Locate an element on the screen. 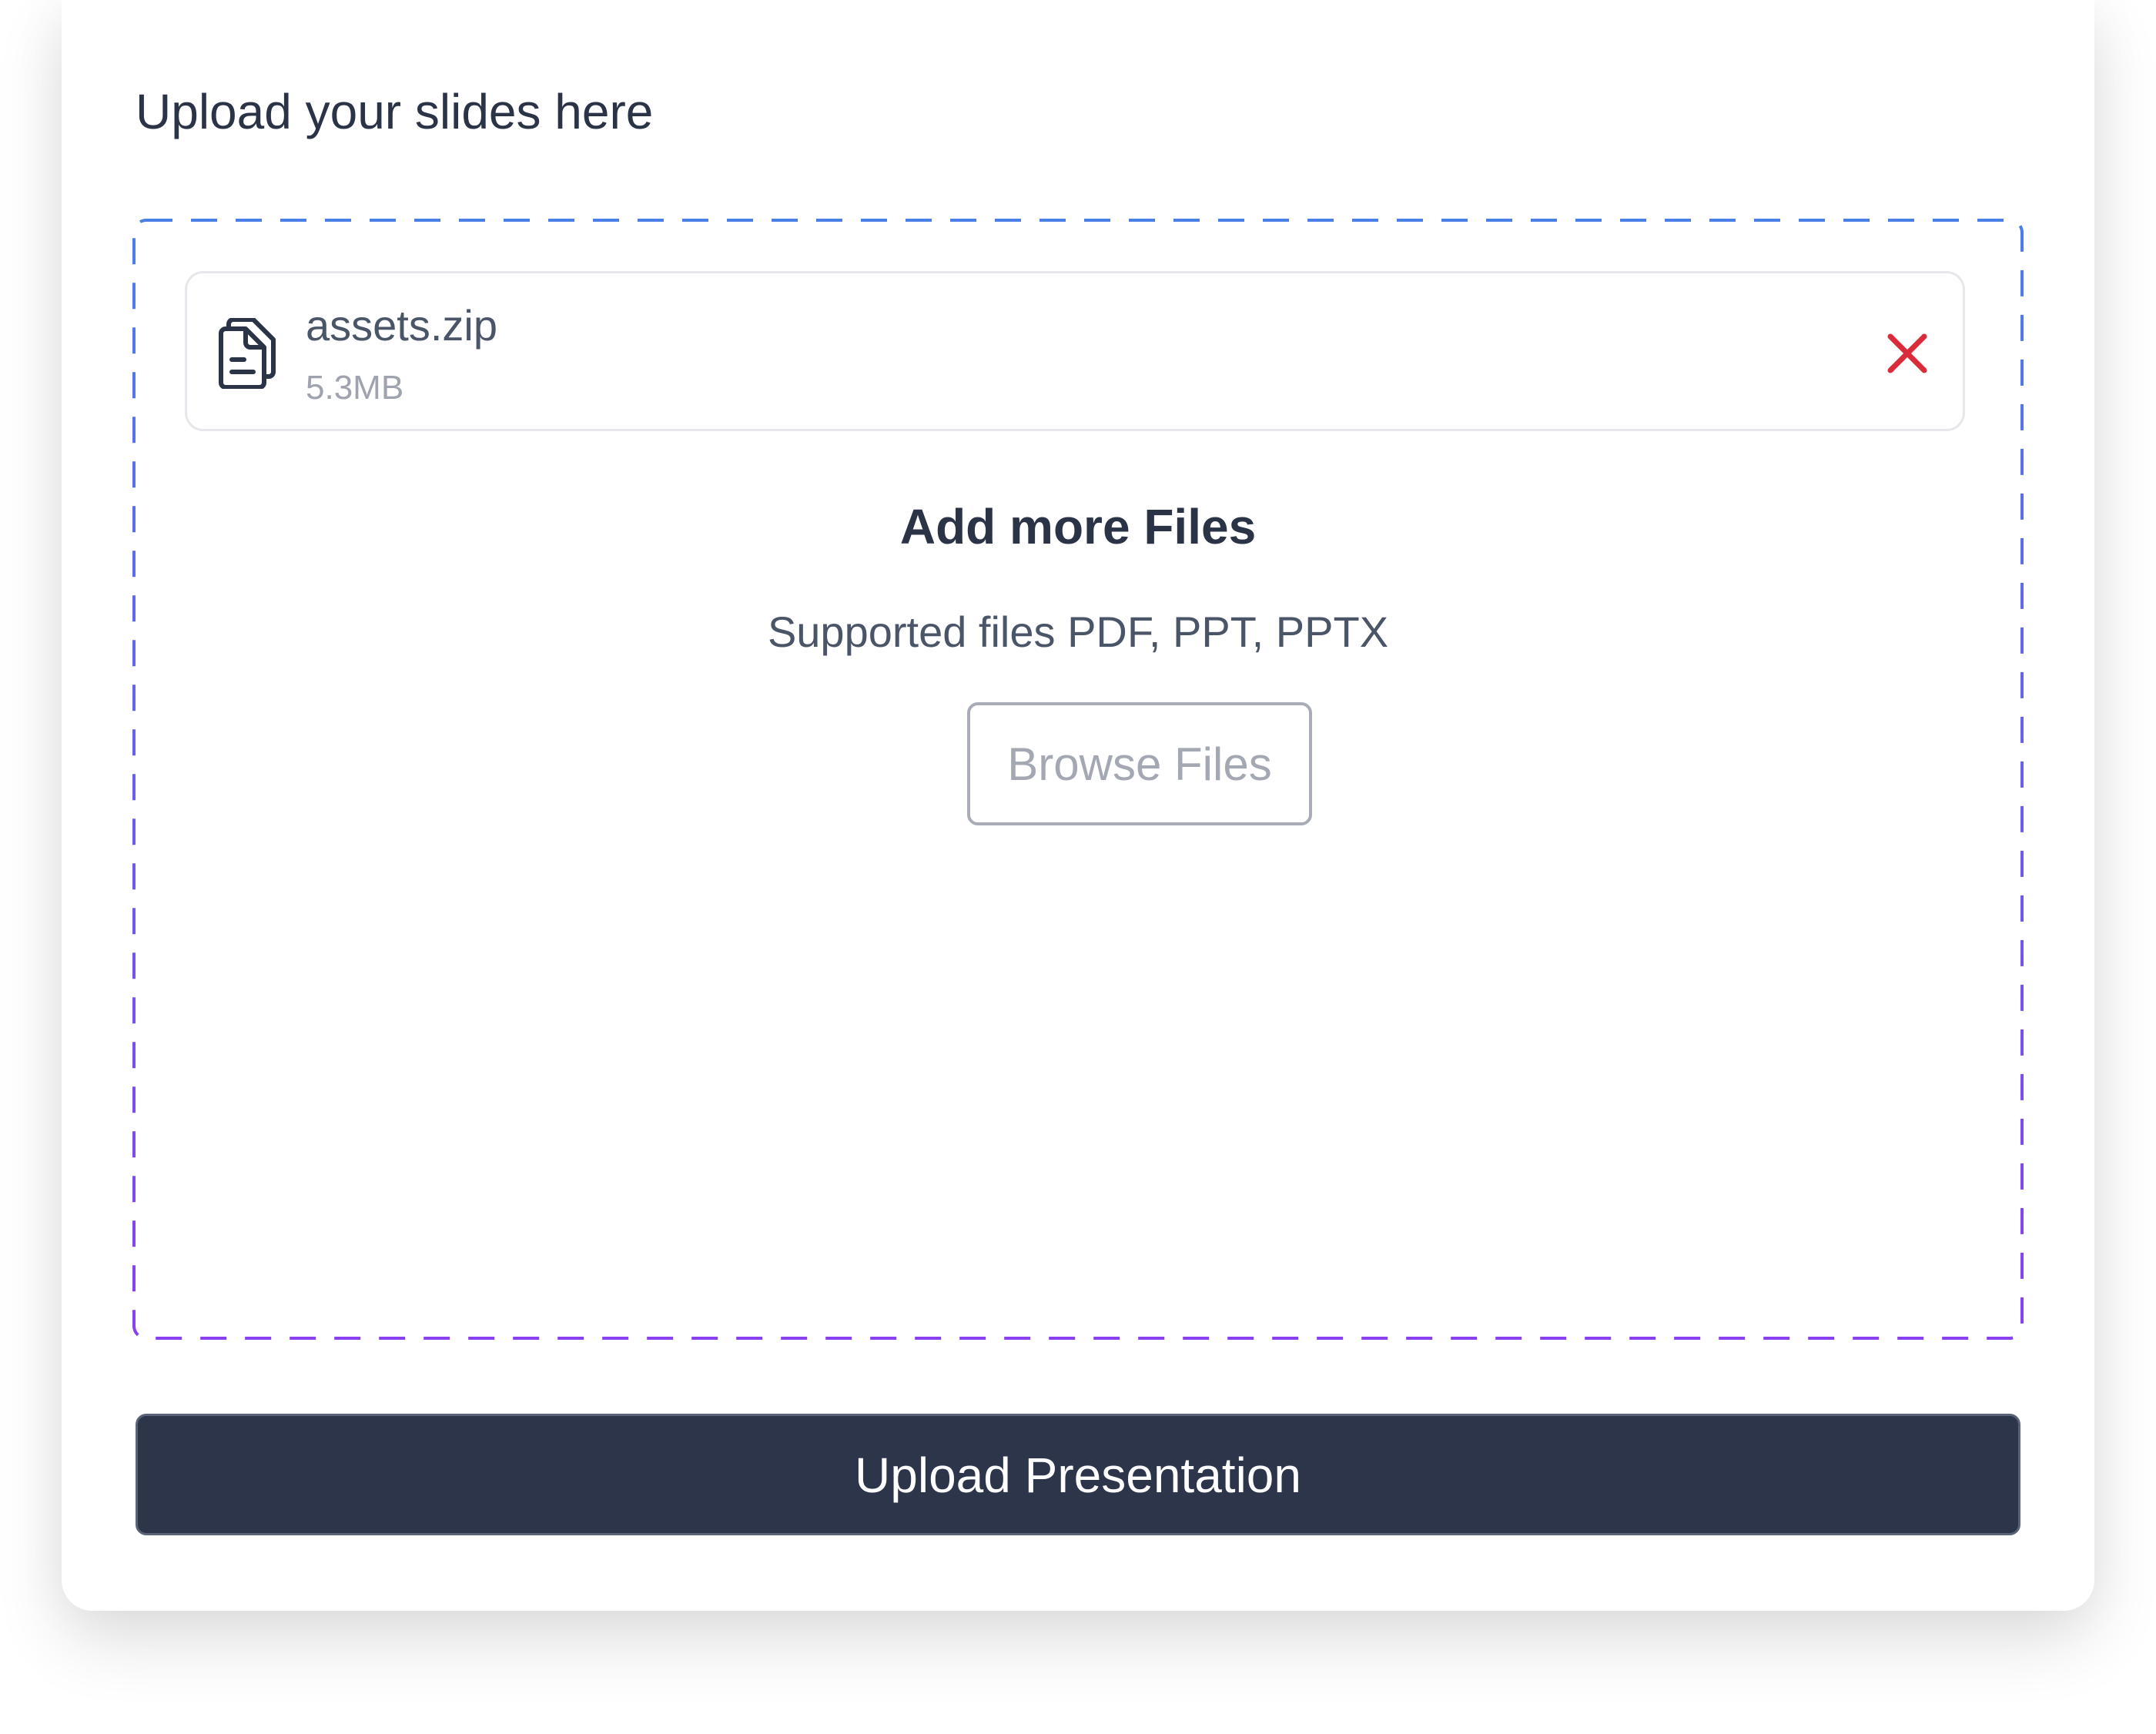 The width and height of the screenshot is (2156, 1734). file-name: assets.zip is located at coordinates (401, 325).